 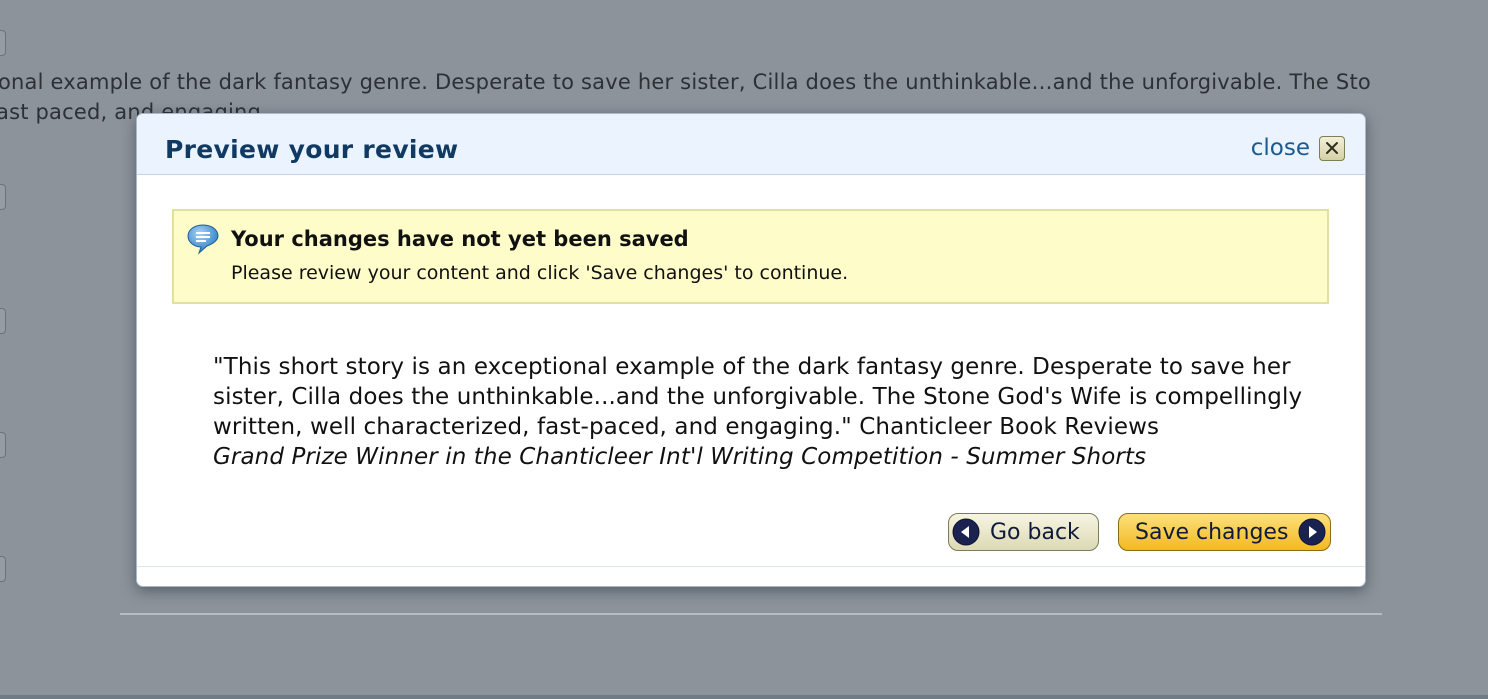 I want to click on background-divider, so click(x=751, y=614).